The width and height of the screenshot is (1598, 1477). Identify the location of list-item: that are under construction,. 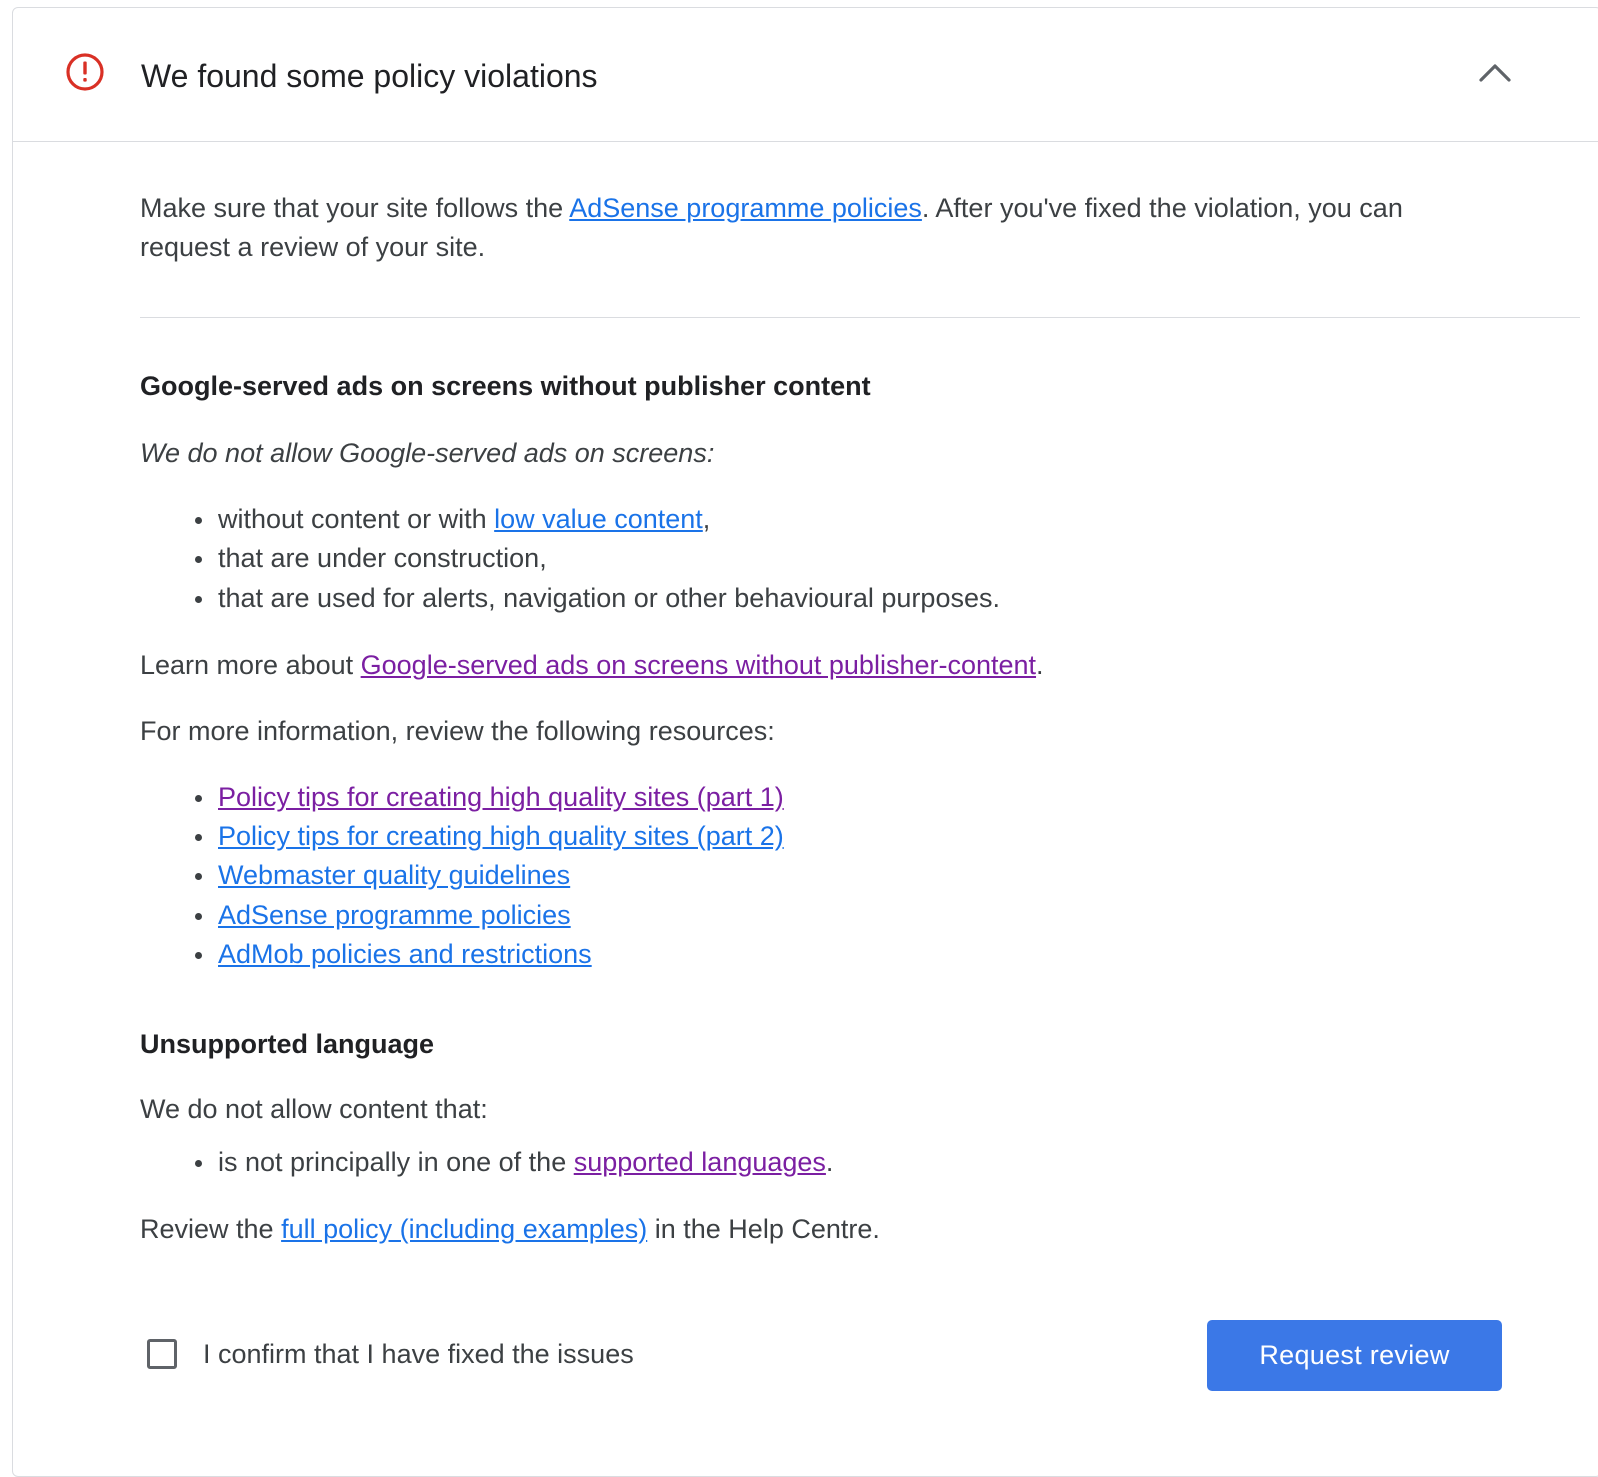
(887, 558).